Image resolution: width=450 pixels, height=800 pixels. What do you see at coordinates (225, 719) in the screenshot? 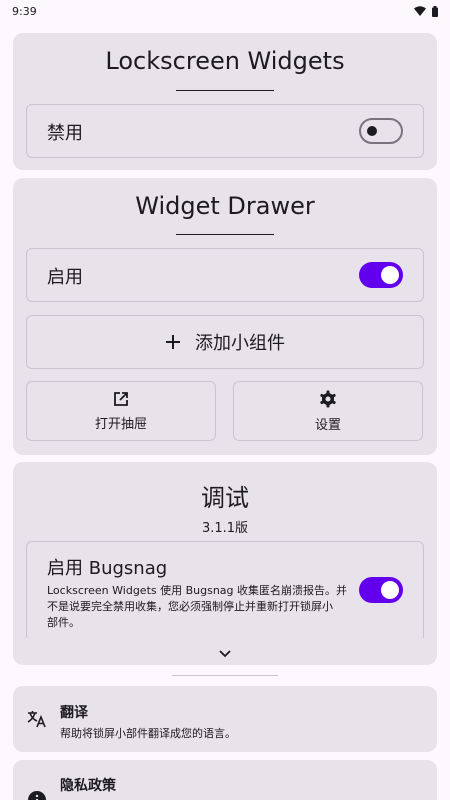
I see `translate-card: 翻译 帮助将锁屏小部件翻译成您的语言。` at bounding box center [225, 719].